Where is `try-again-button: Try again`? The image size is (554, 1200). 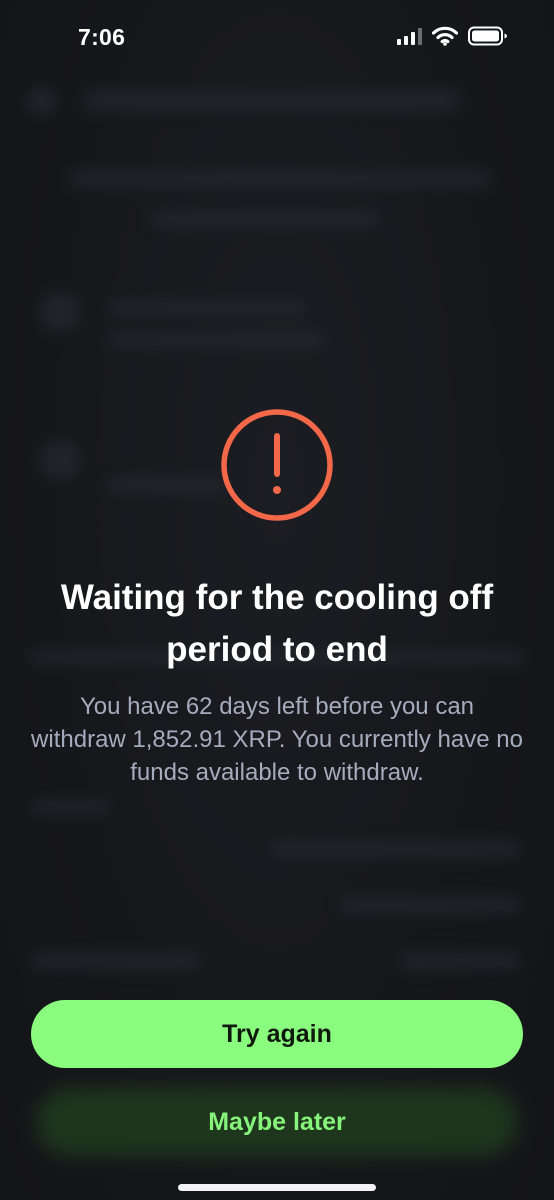
try-again-button: Try again is located at coordinates (277, 1034).